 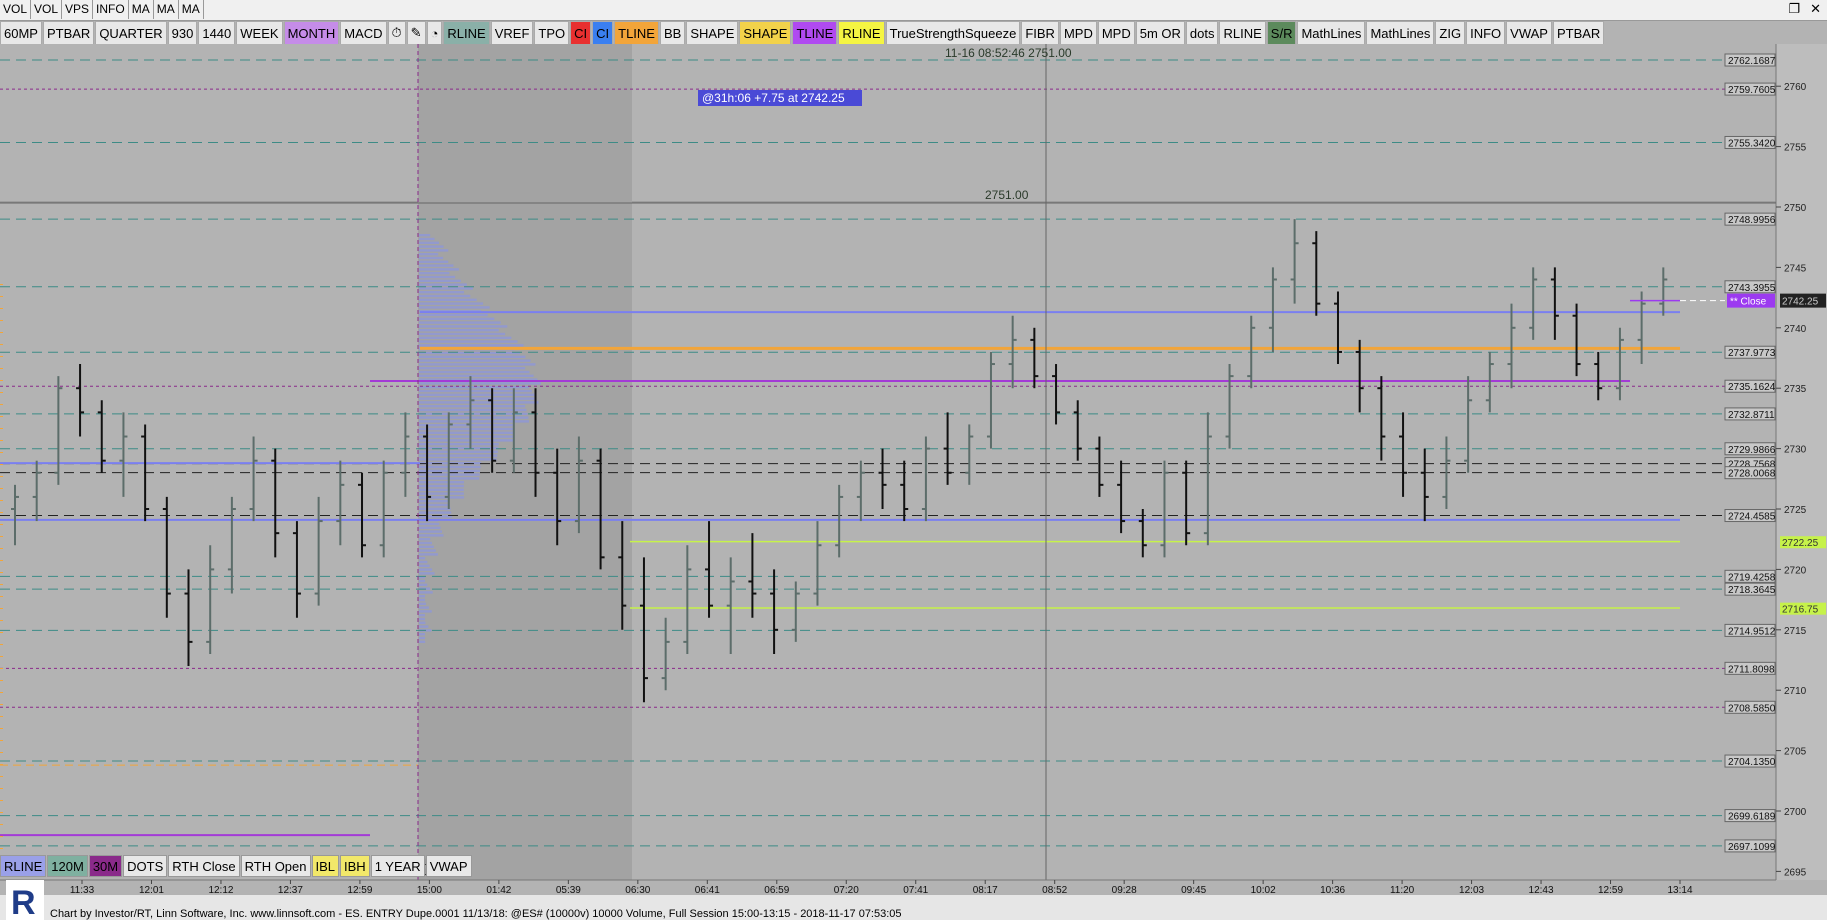 What do you see at coordinates (259, 33) in the screenshot?
I see `toolbar-button-5: WEEK` at bounding box center [259, 33].